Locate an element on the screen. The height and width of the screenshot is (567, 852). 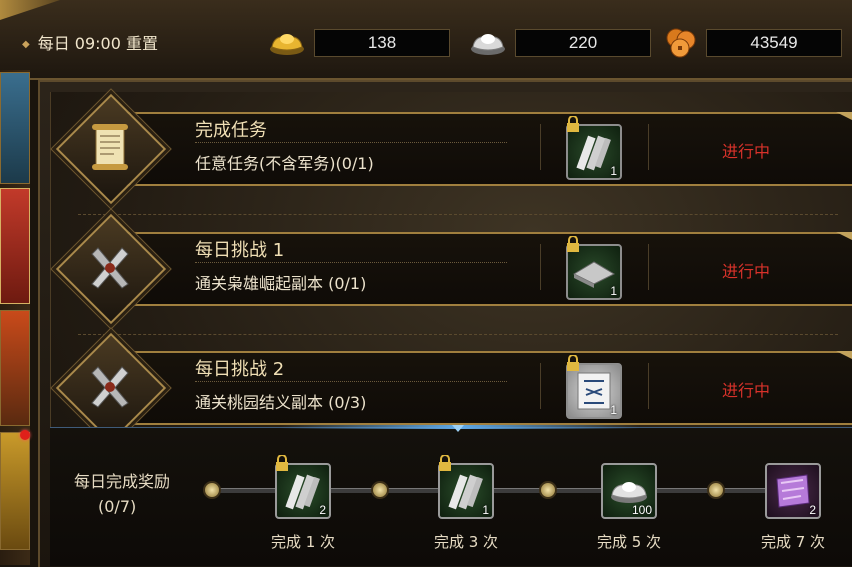
copper-amount: 43549 is located at coordinates (774, 43).